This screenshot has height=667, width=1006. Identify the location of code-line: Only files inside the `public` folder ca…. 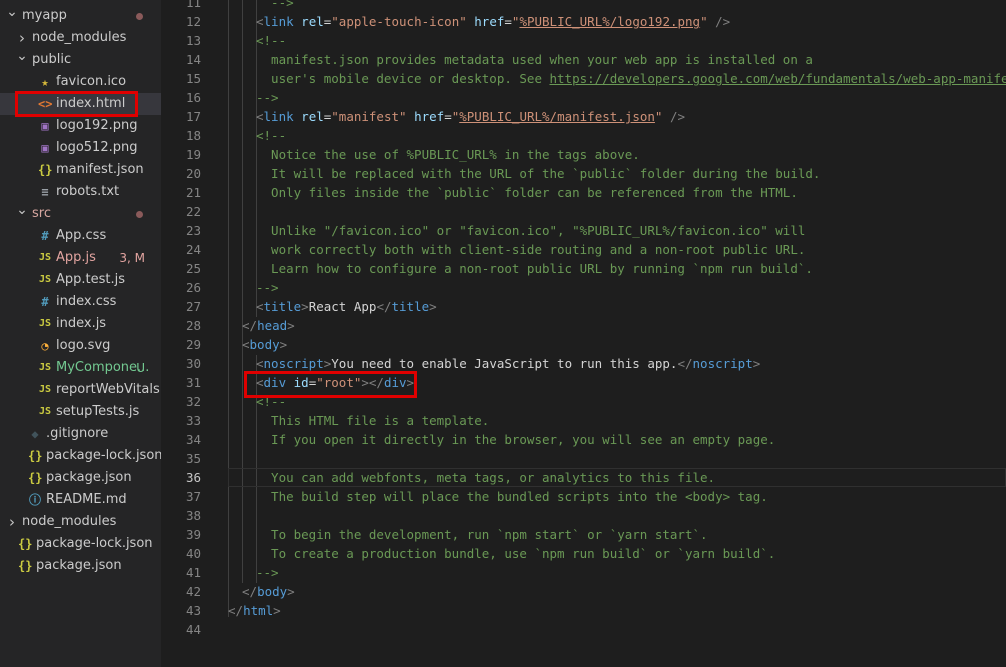
(527, 192).